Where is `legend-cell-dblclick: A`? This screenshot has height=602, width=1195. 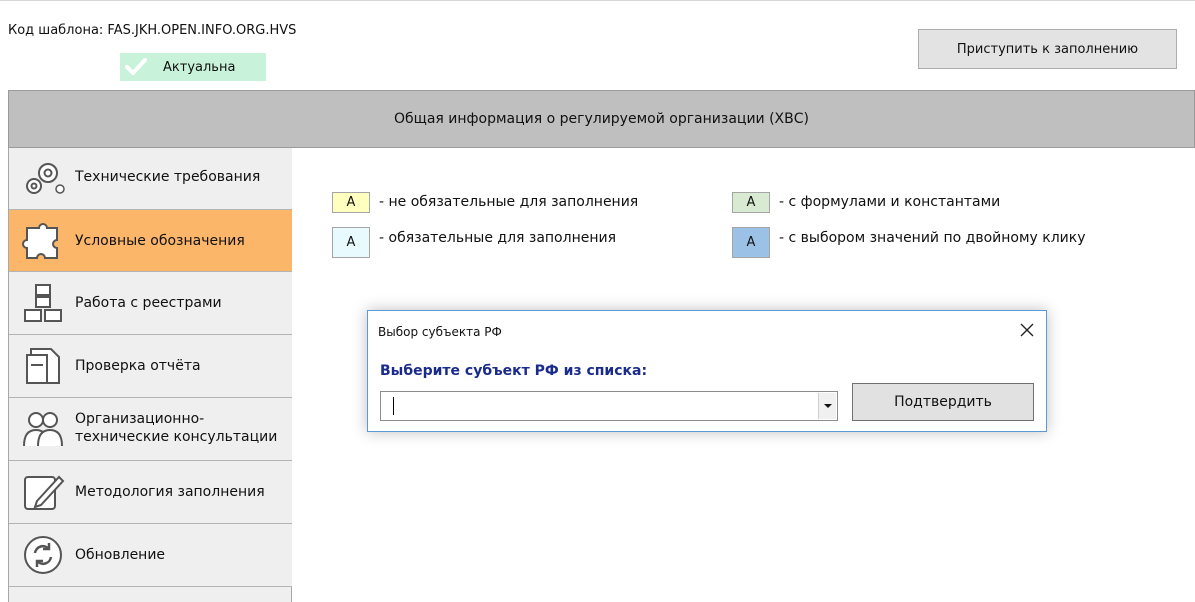
legend-cell-dblclick: A is located at coordinates (751, 242).